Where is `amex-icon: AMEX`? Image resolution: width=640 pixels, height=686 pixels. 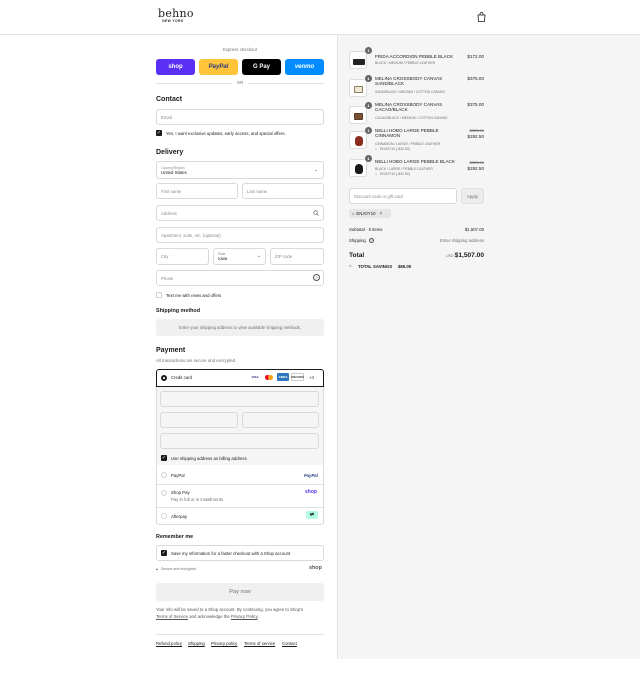 amex-icon: AMEX is located at coordinates (283, 377).